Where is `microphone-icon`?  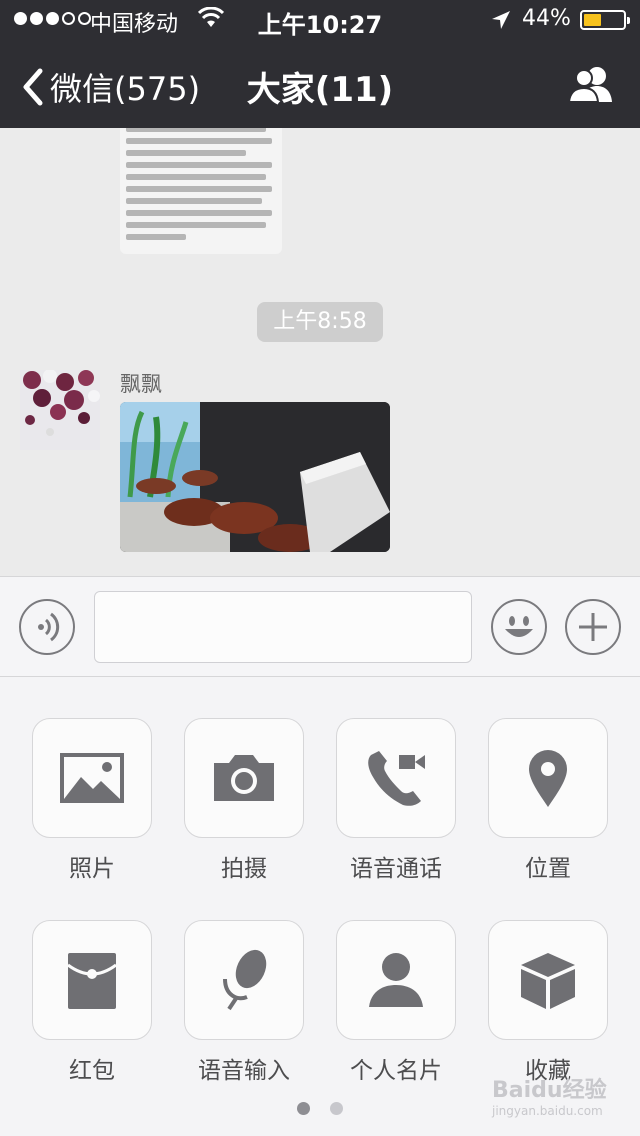 microphone-icon is located at coordinates (245, 980).